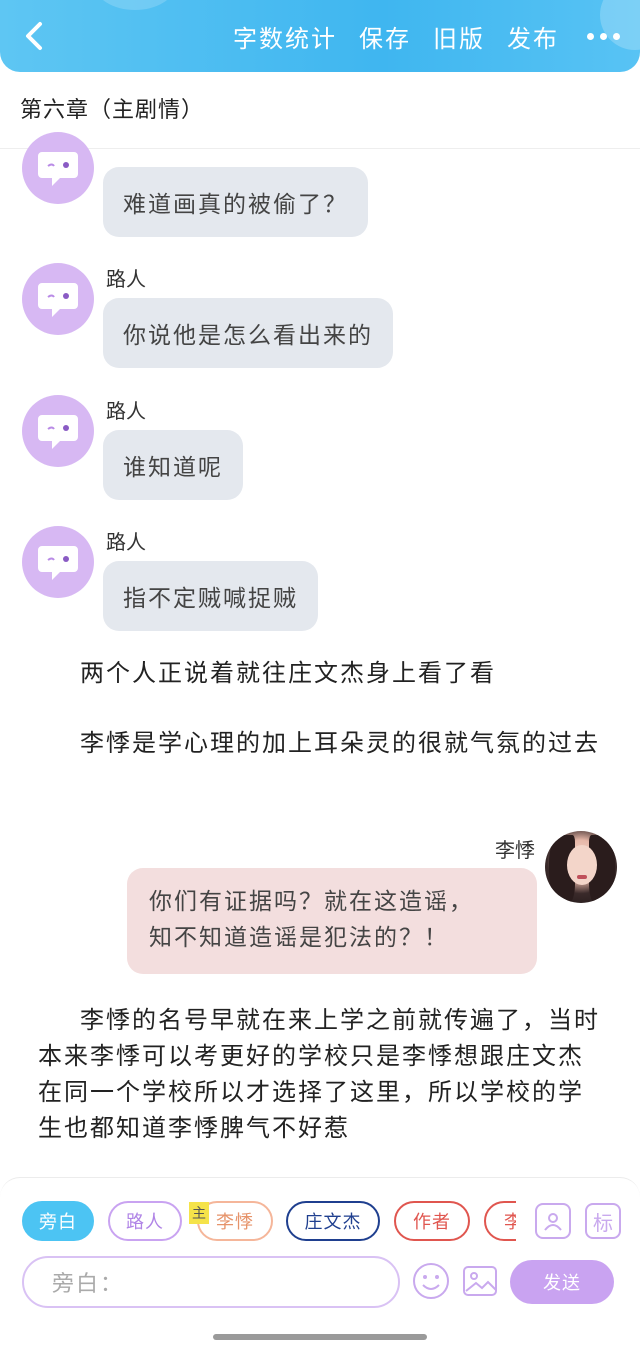 Image resolution: width=640 pixels, height=1345 pixels. What do you see at coordinates (562, 1282) in the screenshot?
I see `send-button: 发送` at bounding box center [562, 1282].